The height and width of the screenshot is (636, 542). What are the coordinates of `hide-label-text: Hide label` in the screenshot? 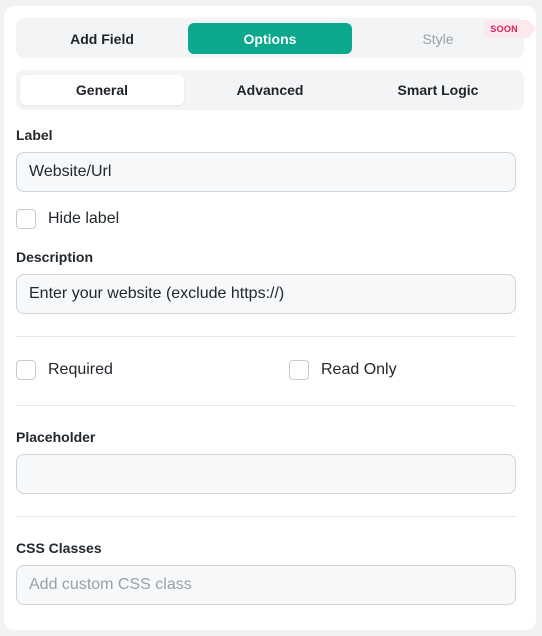 It's located at (84, 218).